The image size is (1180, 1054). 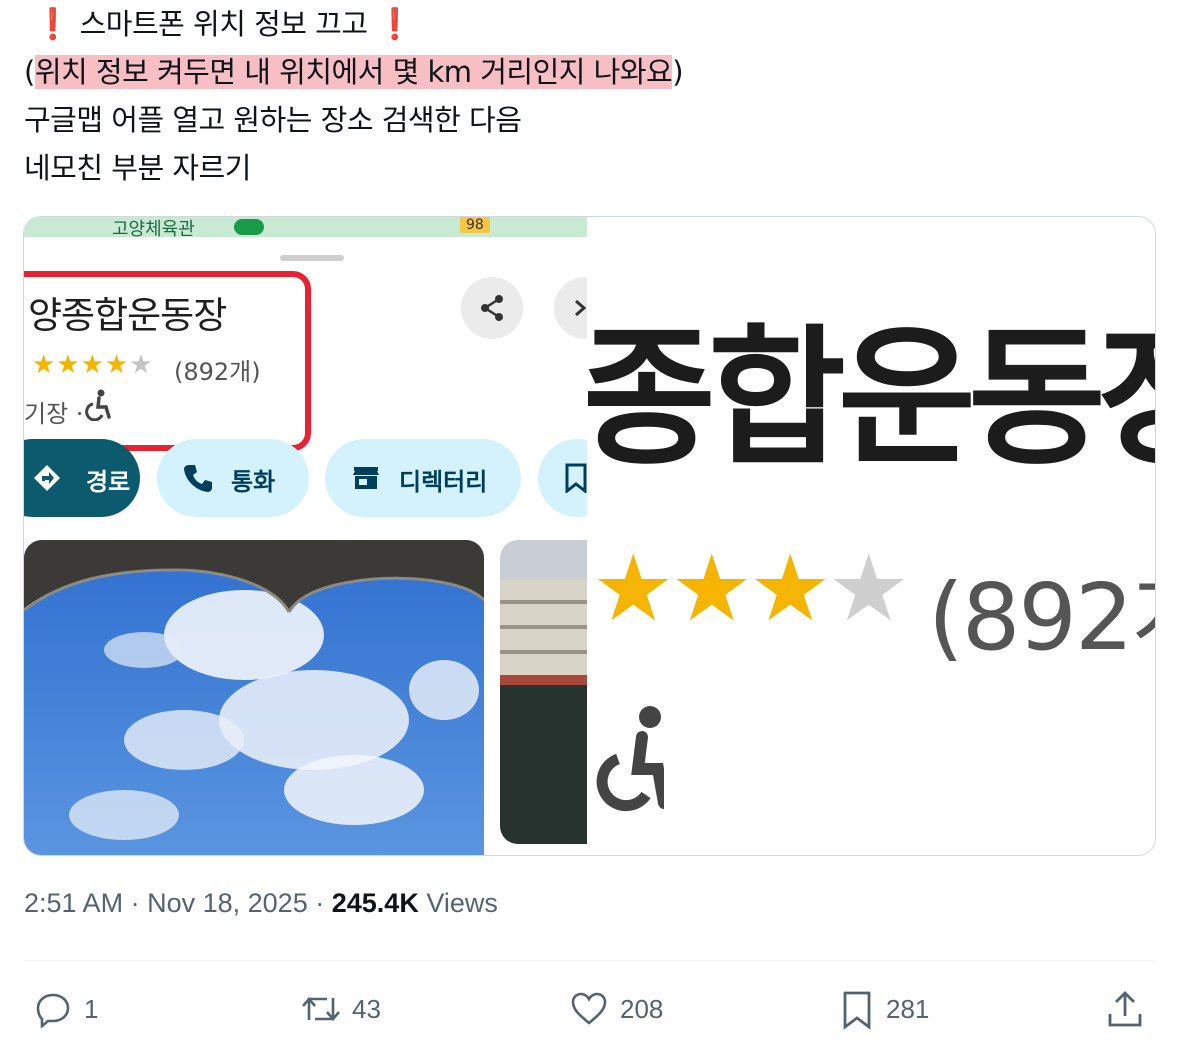 What do you see at coordinates (366, 1009) in the screenshot?
I see `repost-count: 43` at bounding box center [366, 1009].